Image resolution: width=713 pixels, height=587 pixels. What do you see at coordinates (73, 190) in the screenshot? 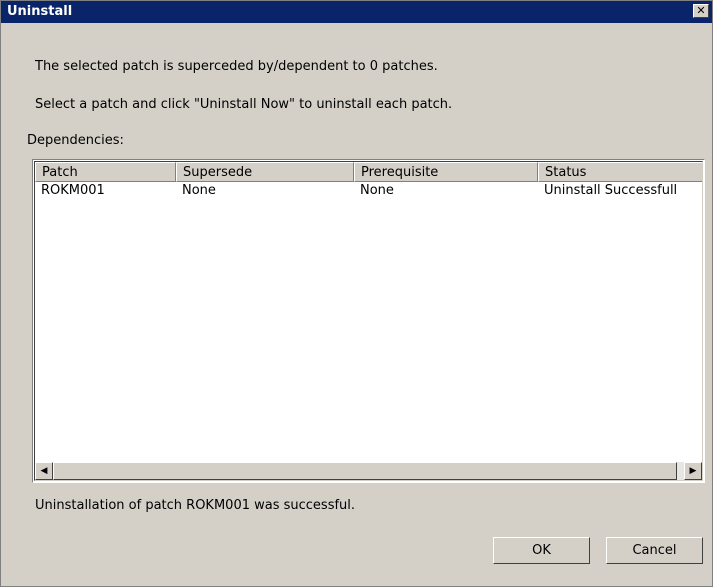
I see `cell-patch: ROKM001` at bounding box center [73, 190].